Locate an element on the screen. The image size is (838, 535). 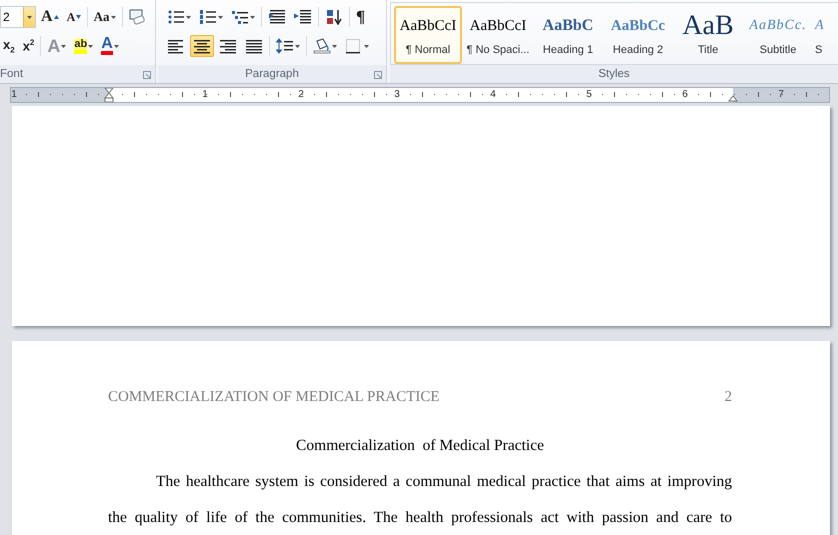
ruler-number: 7 is located at coordinates (781, 95).